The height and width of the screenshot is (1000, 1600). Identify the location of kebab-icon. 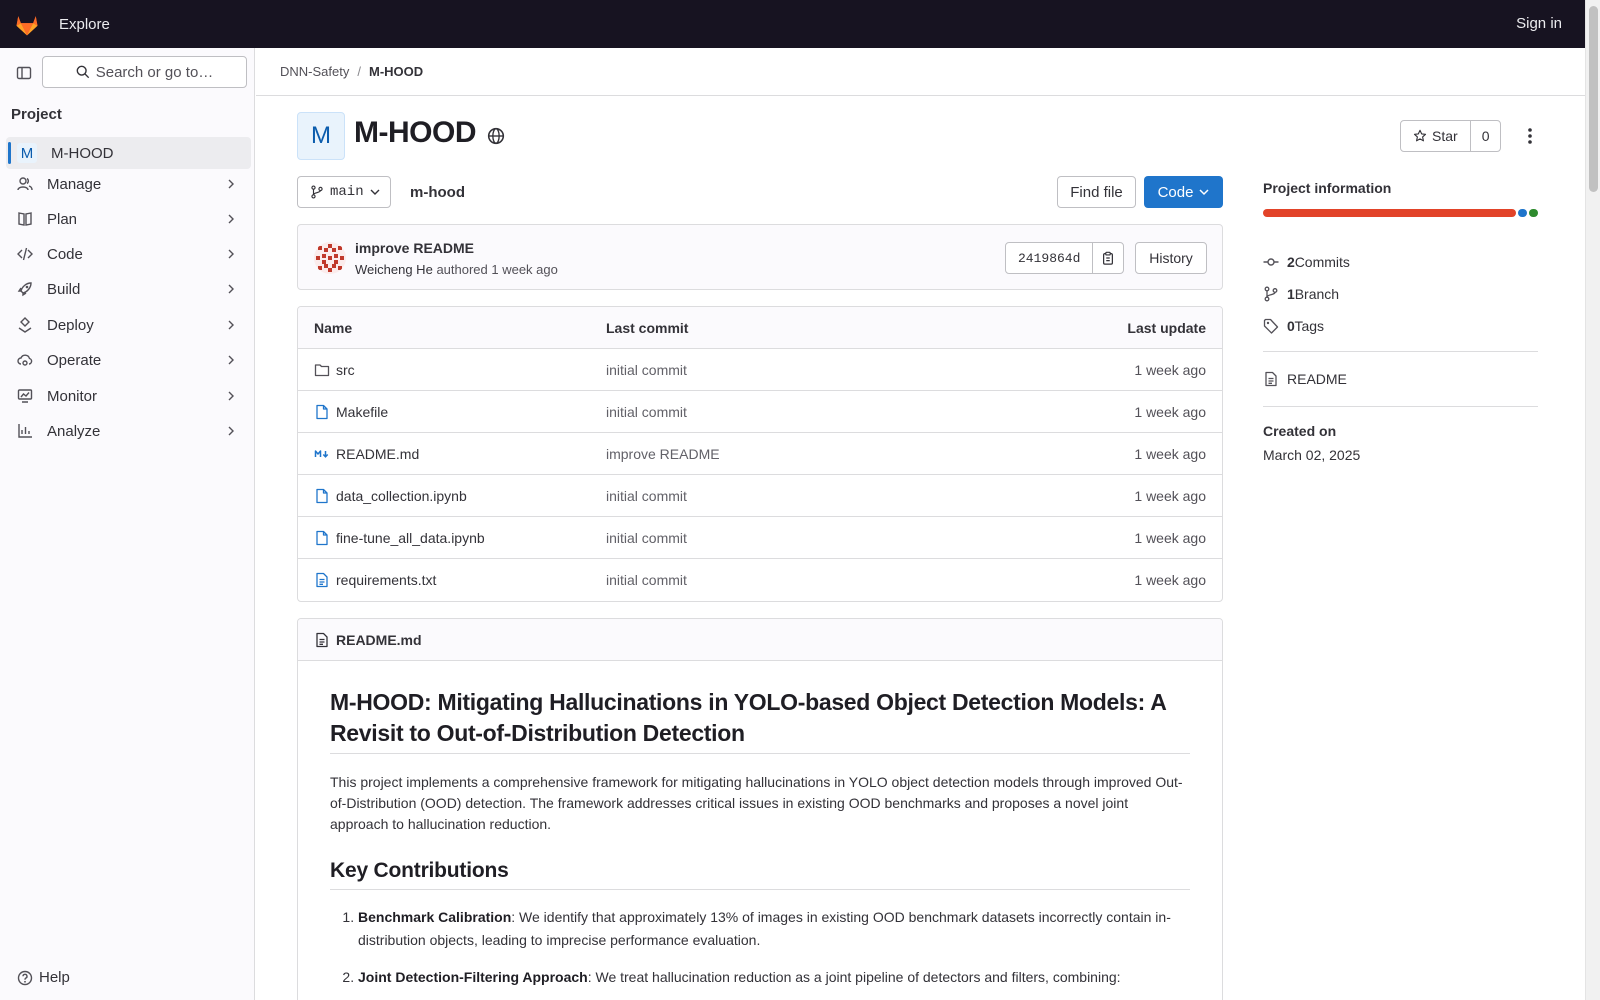
(1530, 136).